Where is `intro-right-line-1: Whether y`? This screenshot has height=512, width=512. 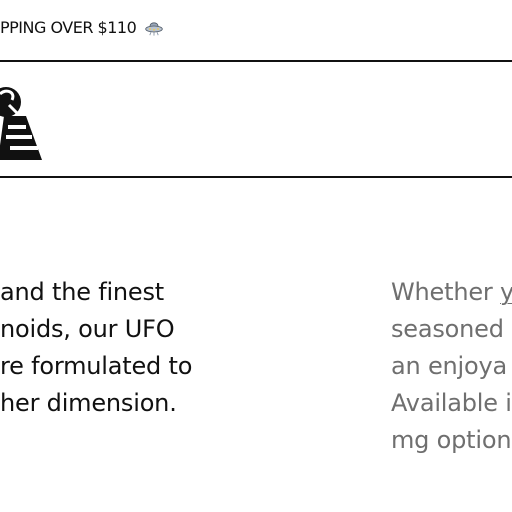
intro-right-line-1: Whether y is located at coordinates (451, 292).